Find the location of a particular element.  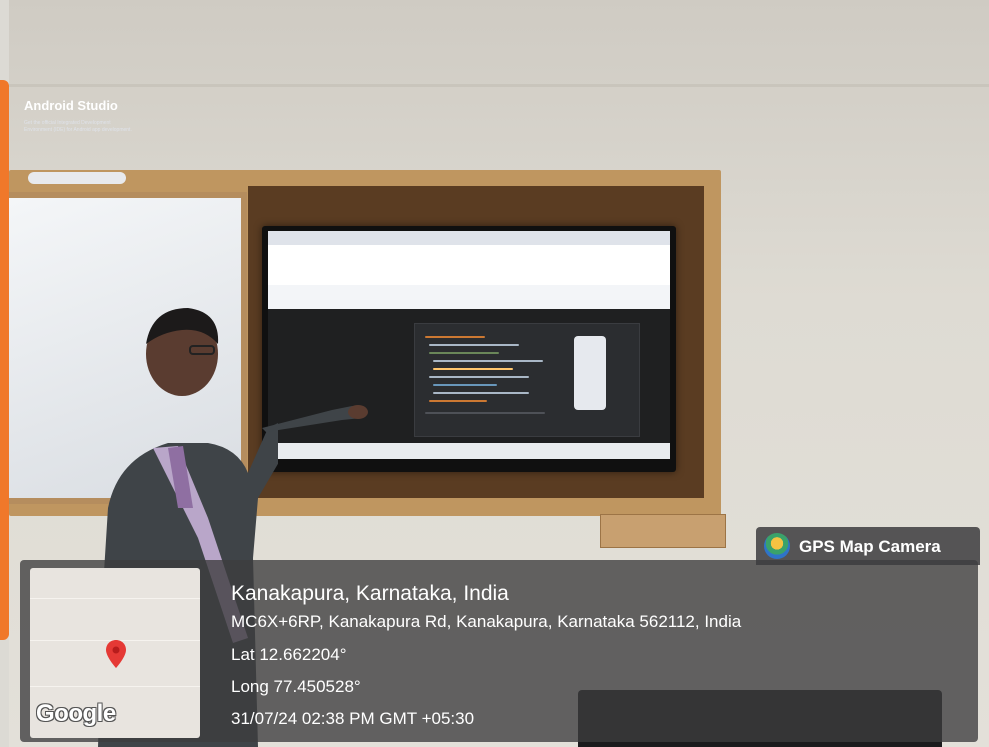

browser-url-bar is located at coordinates (469, 252).